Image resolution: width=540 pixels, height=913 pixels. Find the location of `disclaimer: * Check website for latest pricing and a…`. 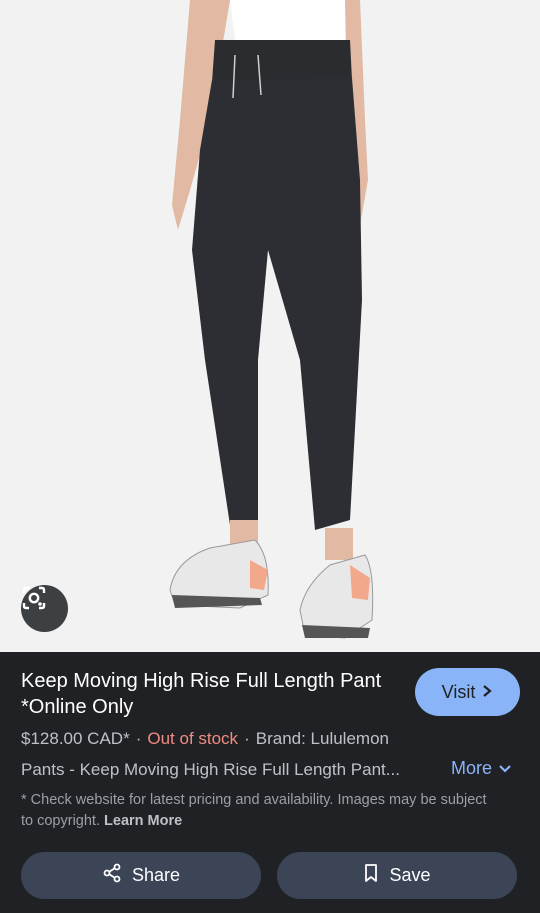

disclaimer: * Check website for latest pricing and a… is located at coordinates (261, 811).